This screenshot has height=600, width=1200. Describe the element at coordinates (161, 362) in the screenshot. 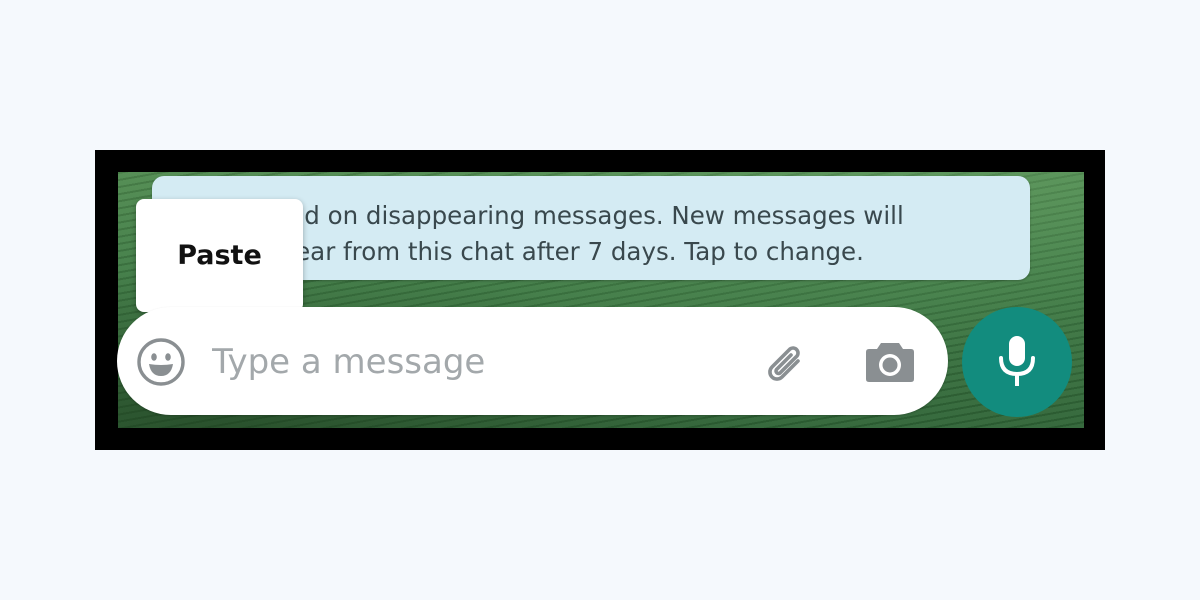

I see `emoji-icon` at that location.